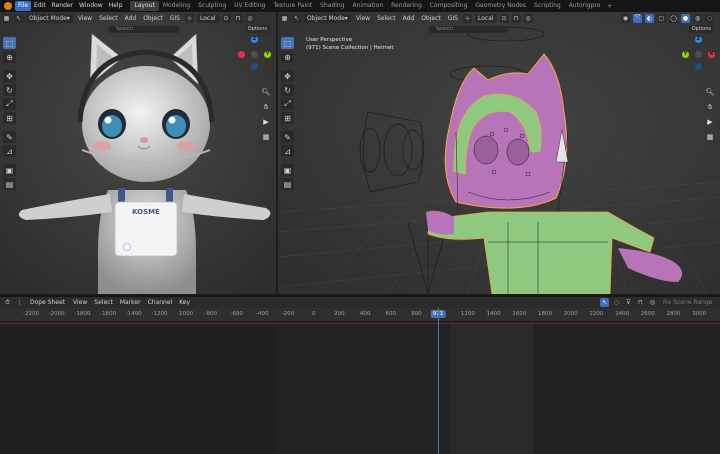  What do you see at coordinates (711, 54) in the screenshot?
I see `axis-x-icon: X` at bounding box center [711, 54].